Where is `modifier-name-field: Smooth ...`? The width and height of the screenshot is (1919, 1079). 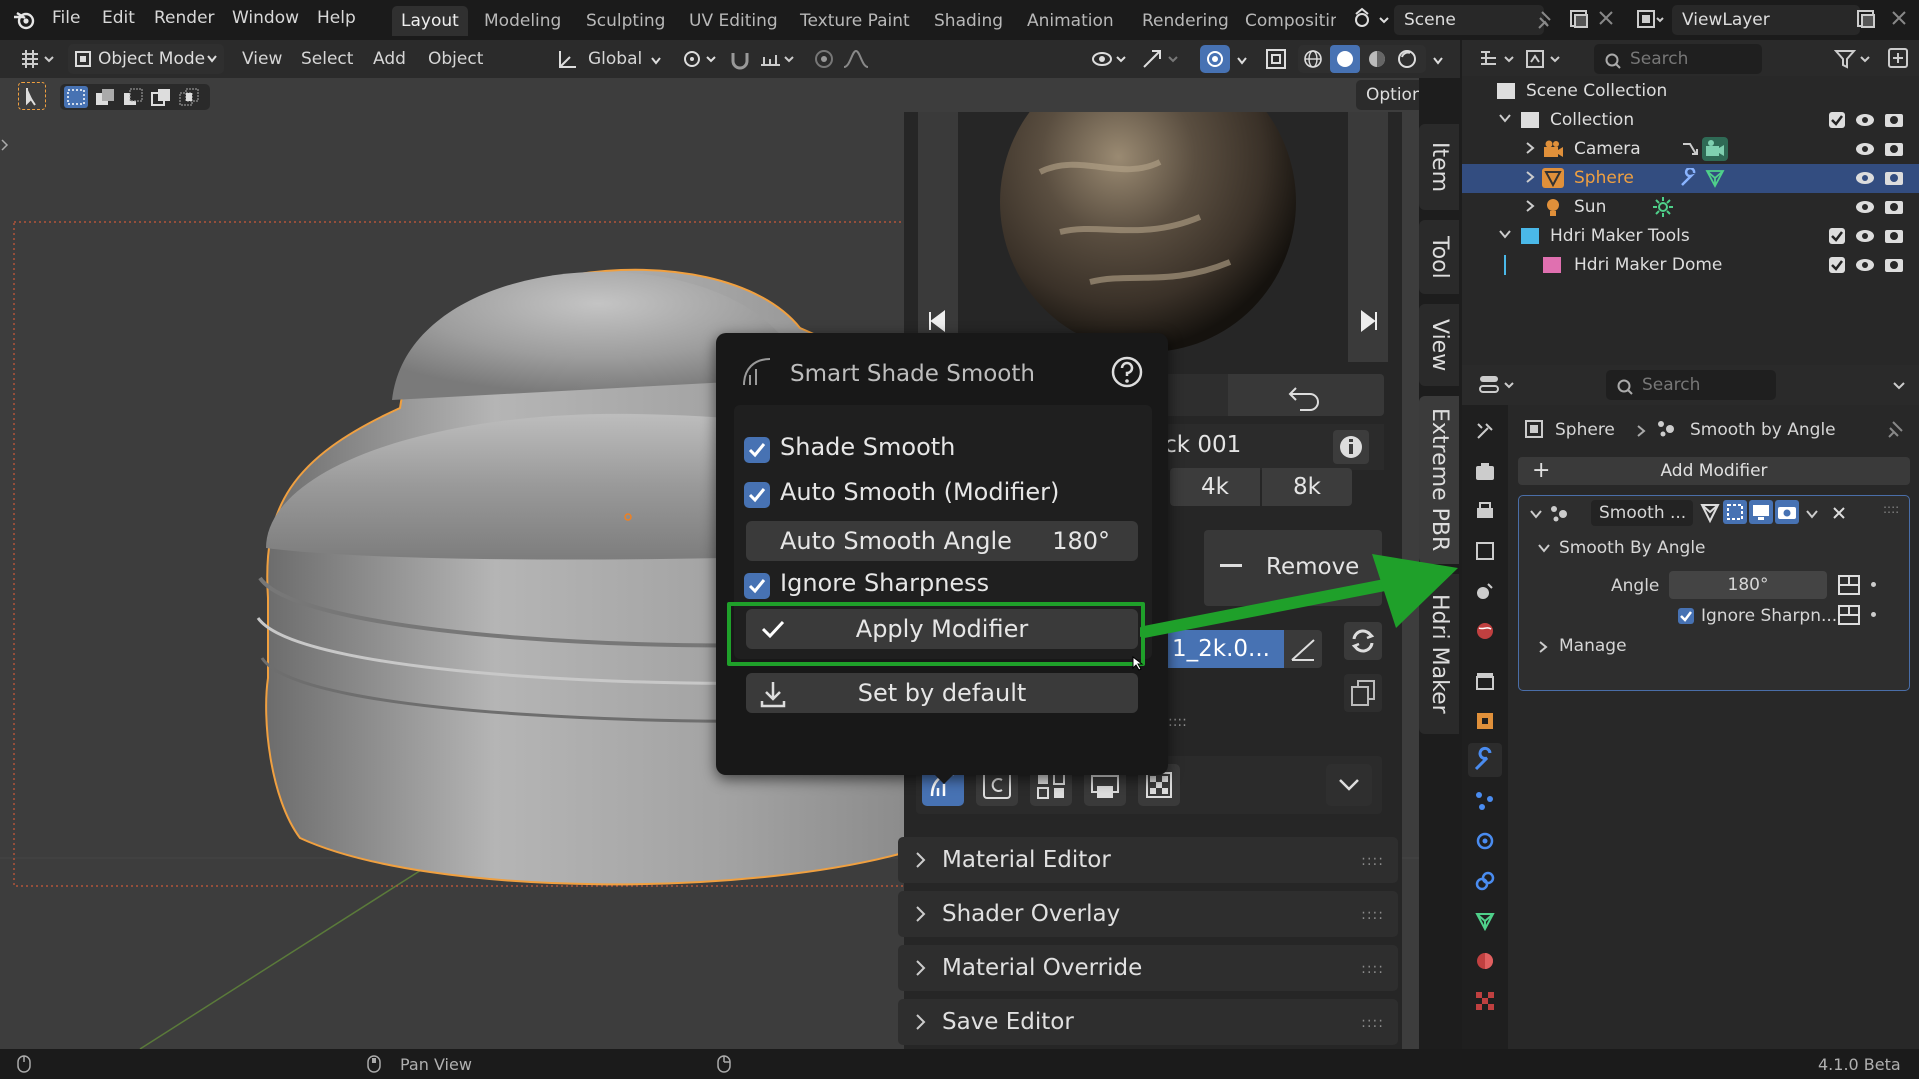
modifier-name-field: Smooth ... is located at coordinates (1642, 513).